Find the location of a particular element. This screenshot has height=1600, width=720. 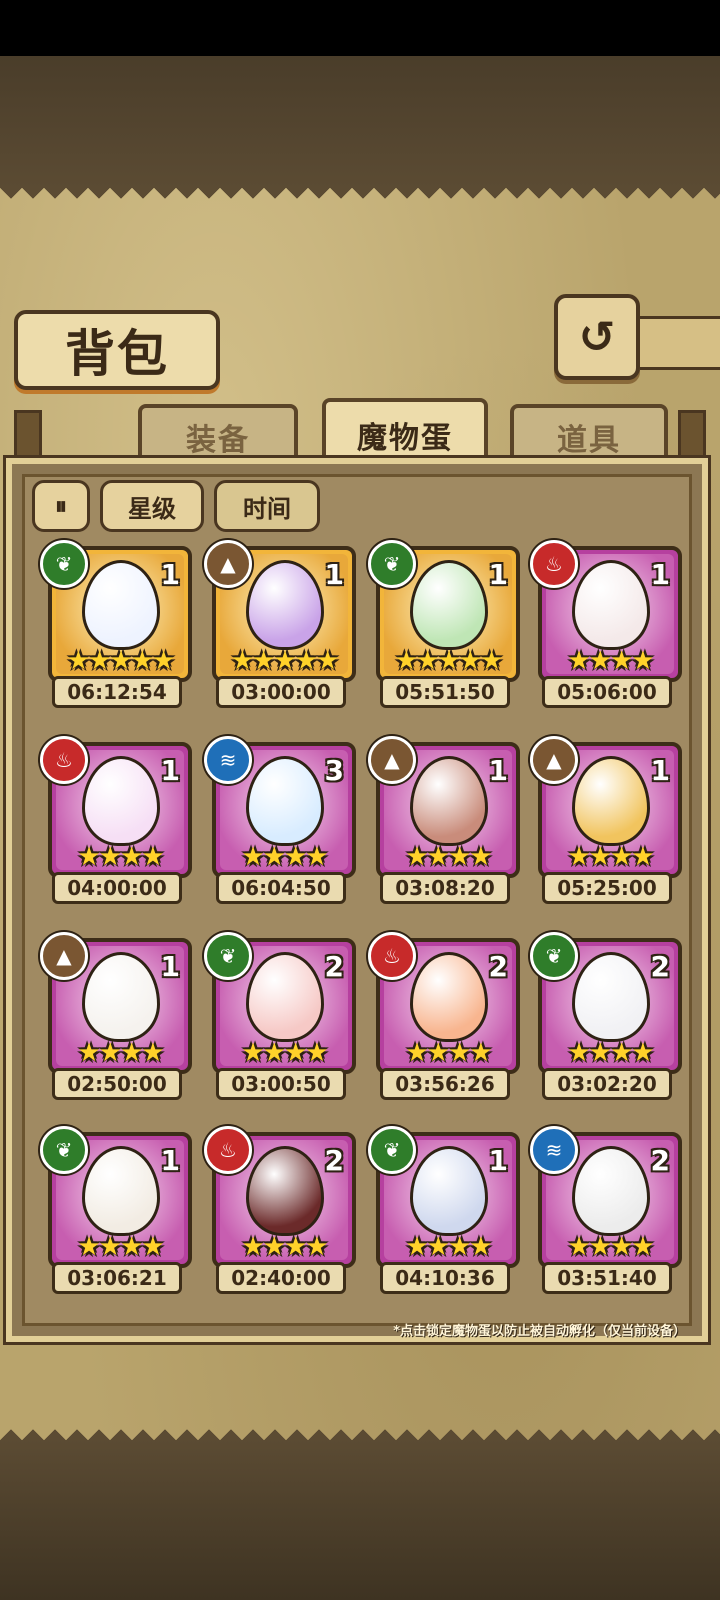

tab-items-label: 道具 is located at coordinates (589, 440).